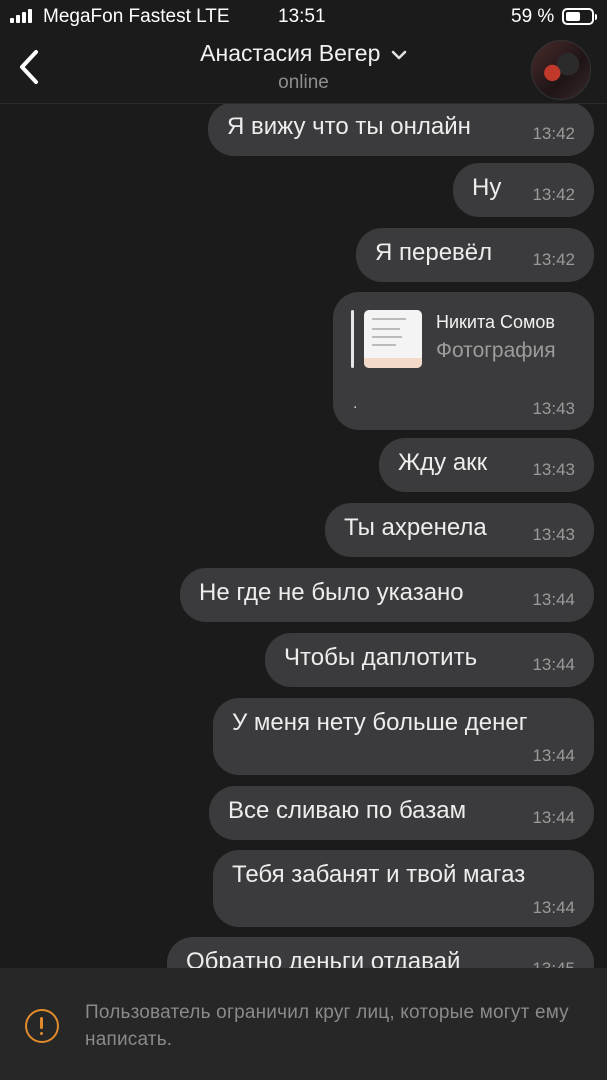  I want to click on message-bubble: Жду акк 13:43, so click(486, 465).